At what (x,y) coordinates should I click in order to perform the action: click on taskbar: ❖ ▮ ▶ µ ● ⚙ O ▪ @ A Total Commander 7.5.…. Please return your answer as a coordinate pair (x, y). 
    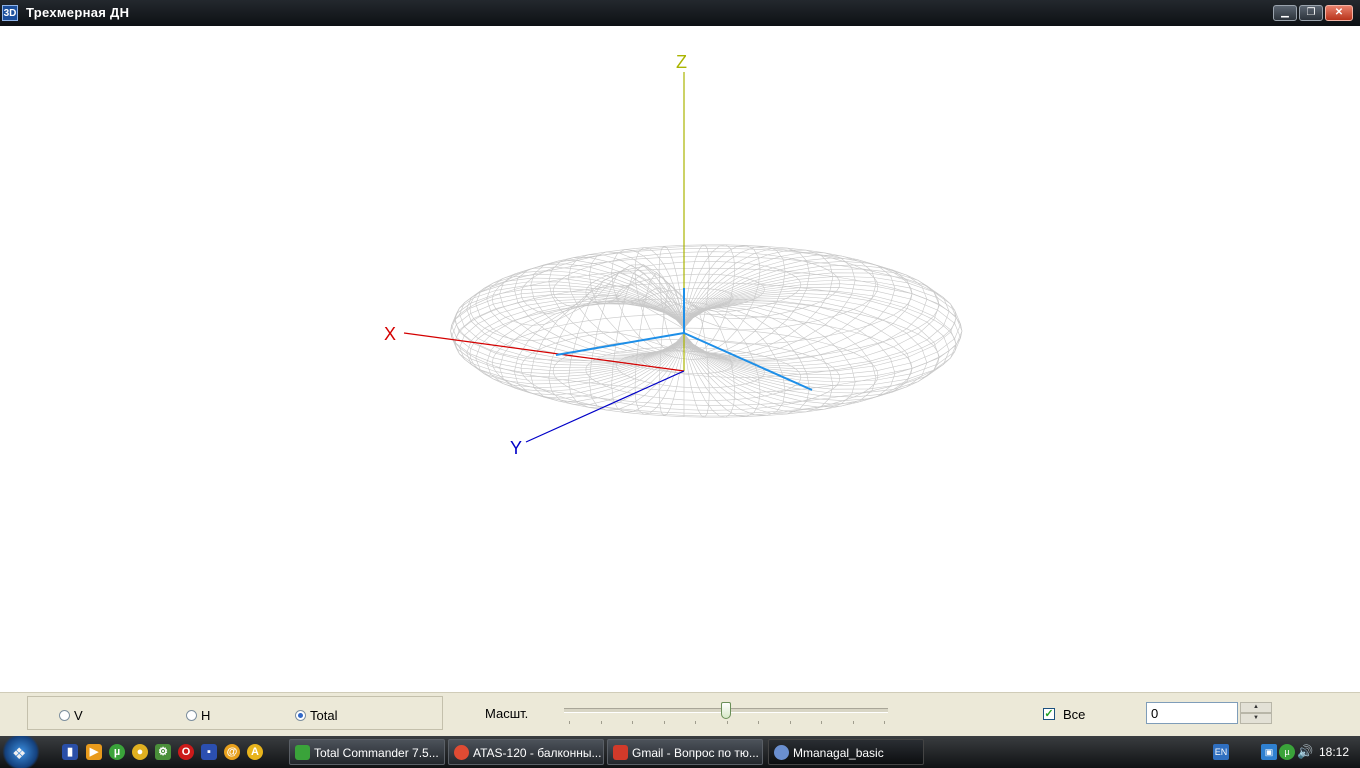
    Looking at the image, I should click on (680, 752).